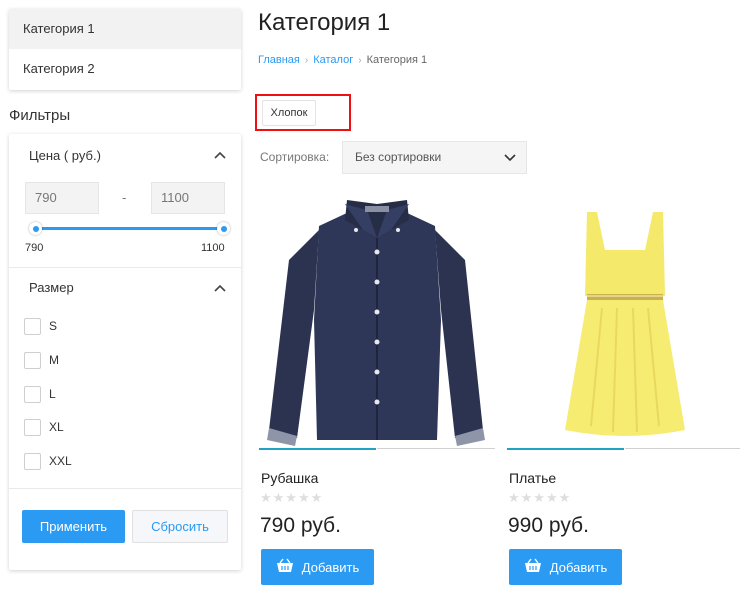 This screenshot has width=740, height=603. What do you see at coordinates (73, 526) in the screenshot?
I see `apply-filters-button: Применить` at bounding box center [73, 526].